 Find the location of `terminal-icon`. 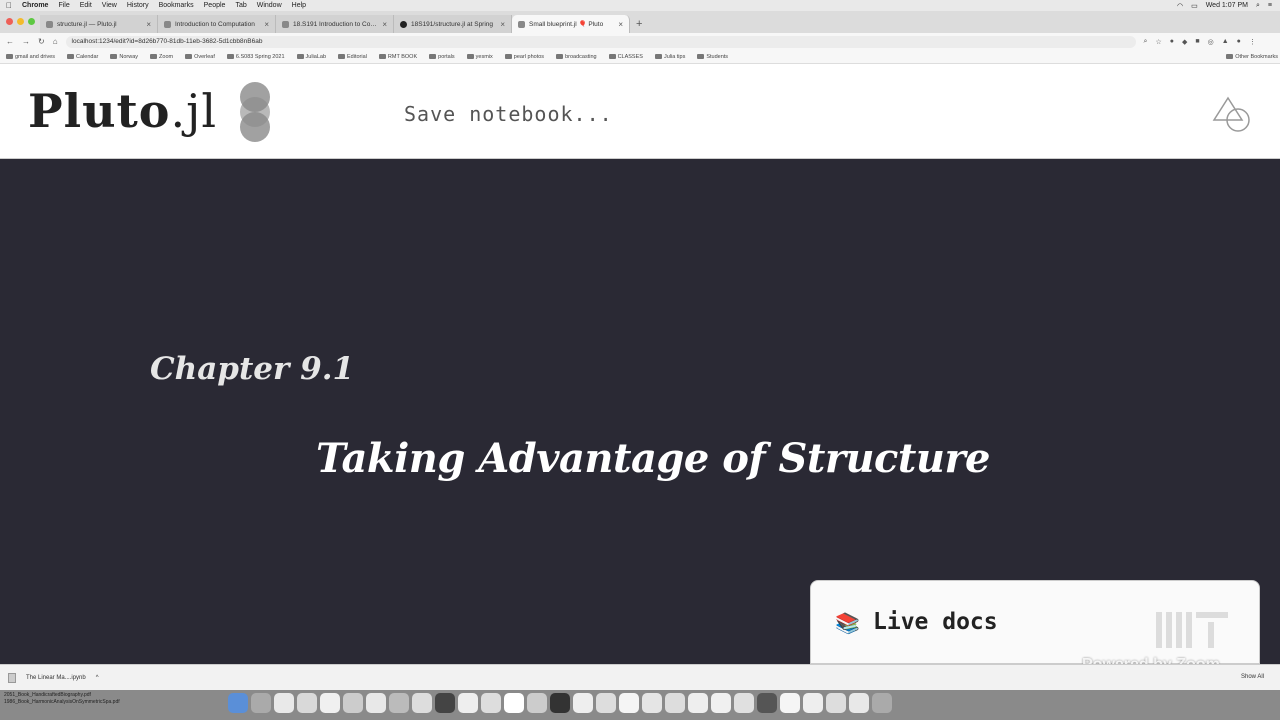

terminal-icon is located at coordinates (445, 703).